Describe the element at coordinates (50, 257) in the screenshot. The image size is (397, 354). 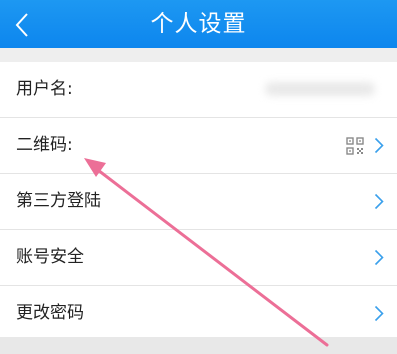
I see `row-label: 账号安全` at that location.